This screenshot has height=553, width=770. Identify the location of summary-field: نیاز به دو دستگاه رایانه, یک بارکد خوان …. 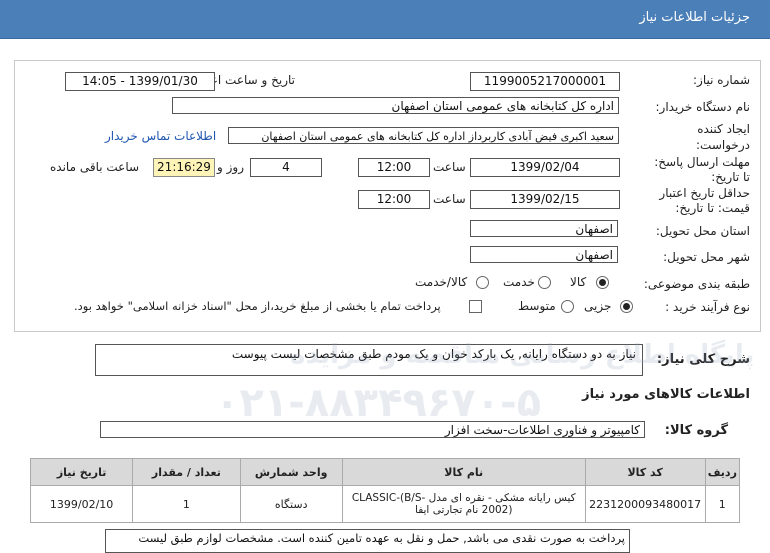
(369, 360).